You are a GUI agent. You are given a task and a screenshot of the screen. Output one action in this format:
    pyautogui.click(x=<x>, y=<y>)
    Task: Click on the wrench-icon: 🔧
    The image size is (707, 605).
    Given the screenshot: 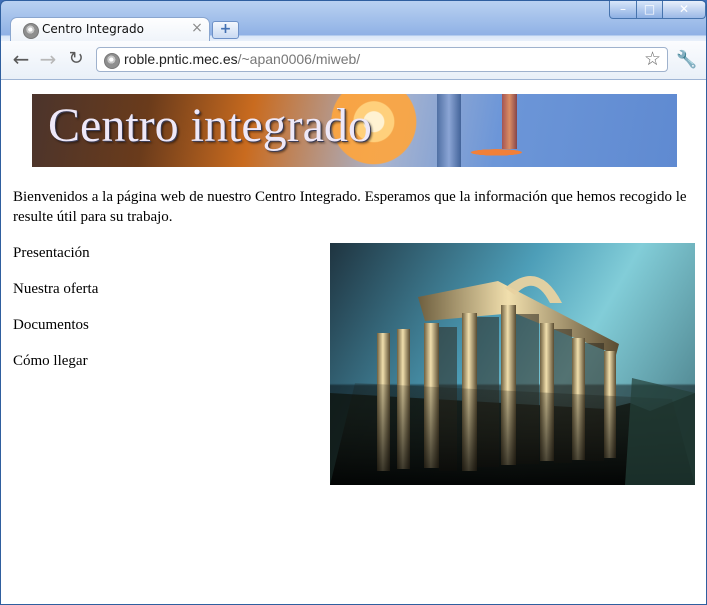 What is the action you would take?
    pyautogui.click(x=686, y=60)
    